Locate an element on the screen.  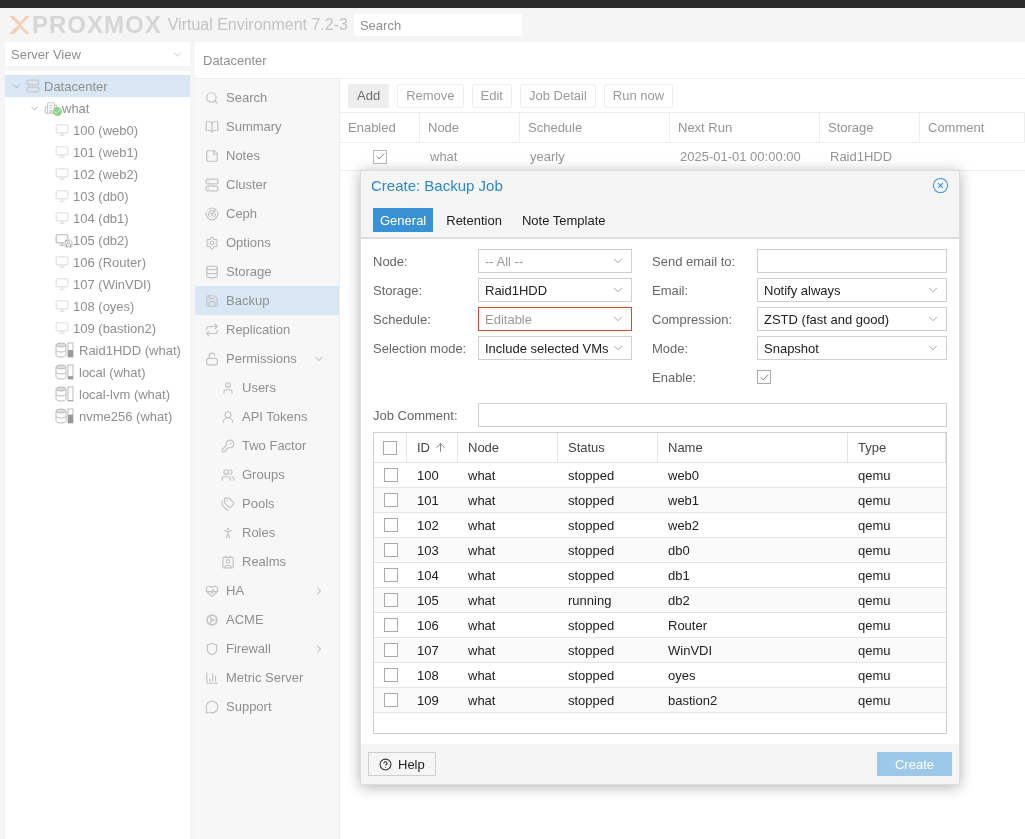
column-header: Node is located at coordinates (470, 128).